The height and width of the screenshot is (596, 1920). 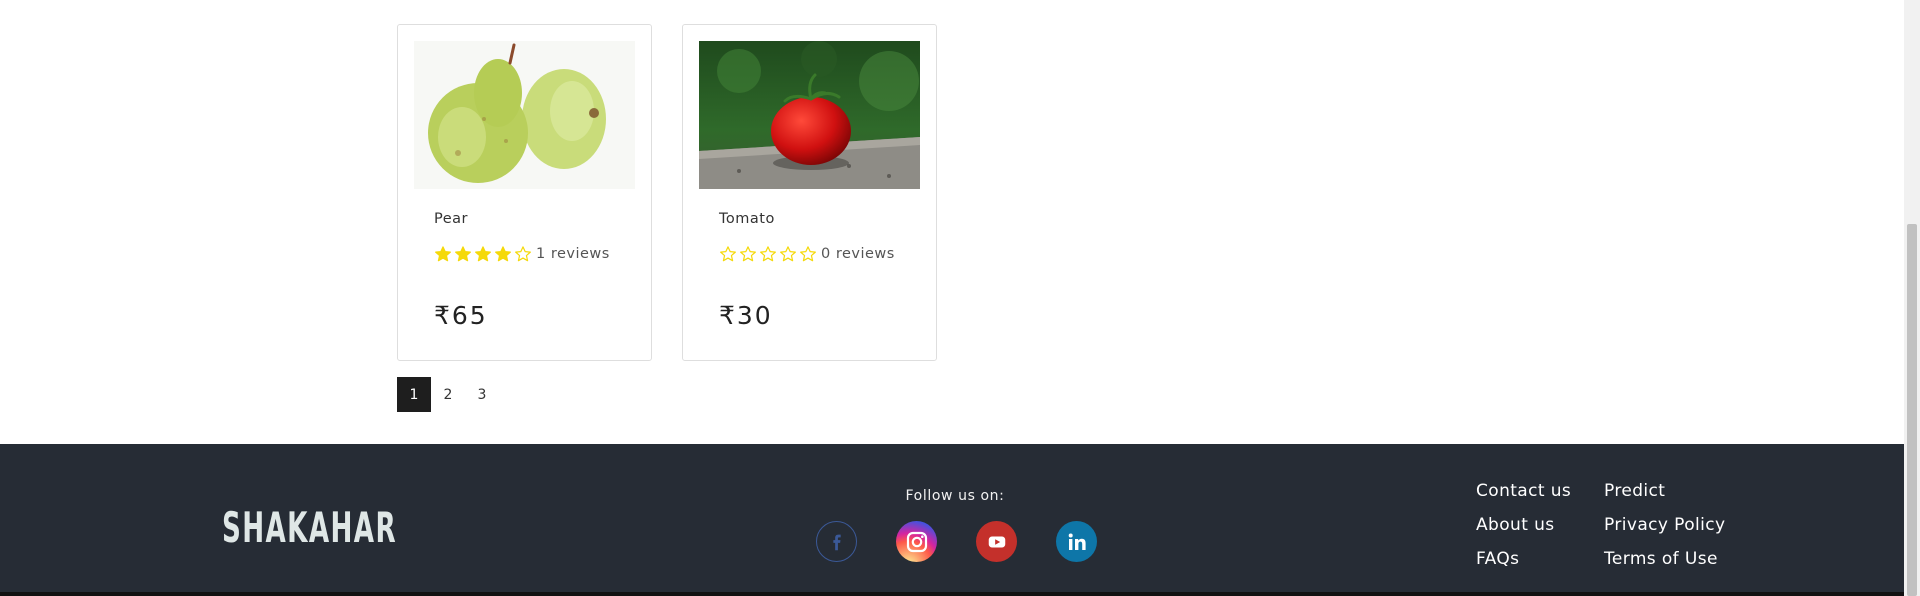 What do you see at coordinates (414, 394) in the screenshot?
I see `page-1-button: 1` at bounding box center [414, 394].